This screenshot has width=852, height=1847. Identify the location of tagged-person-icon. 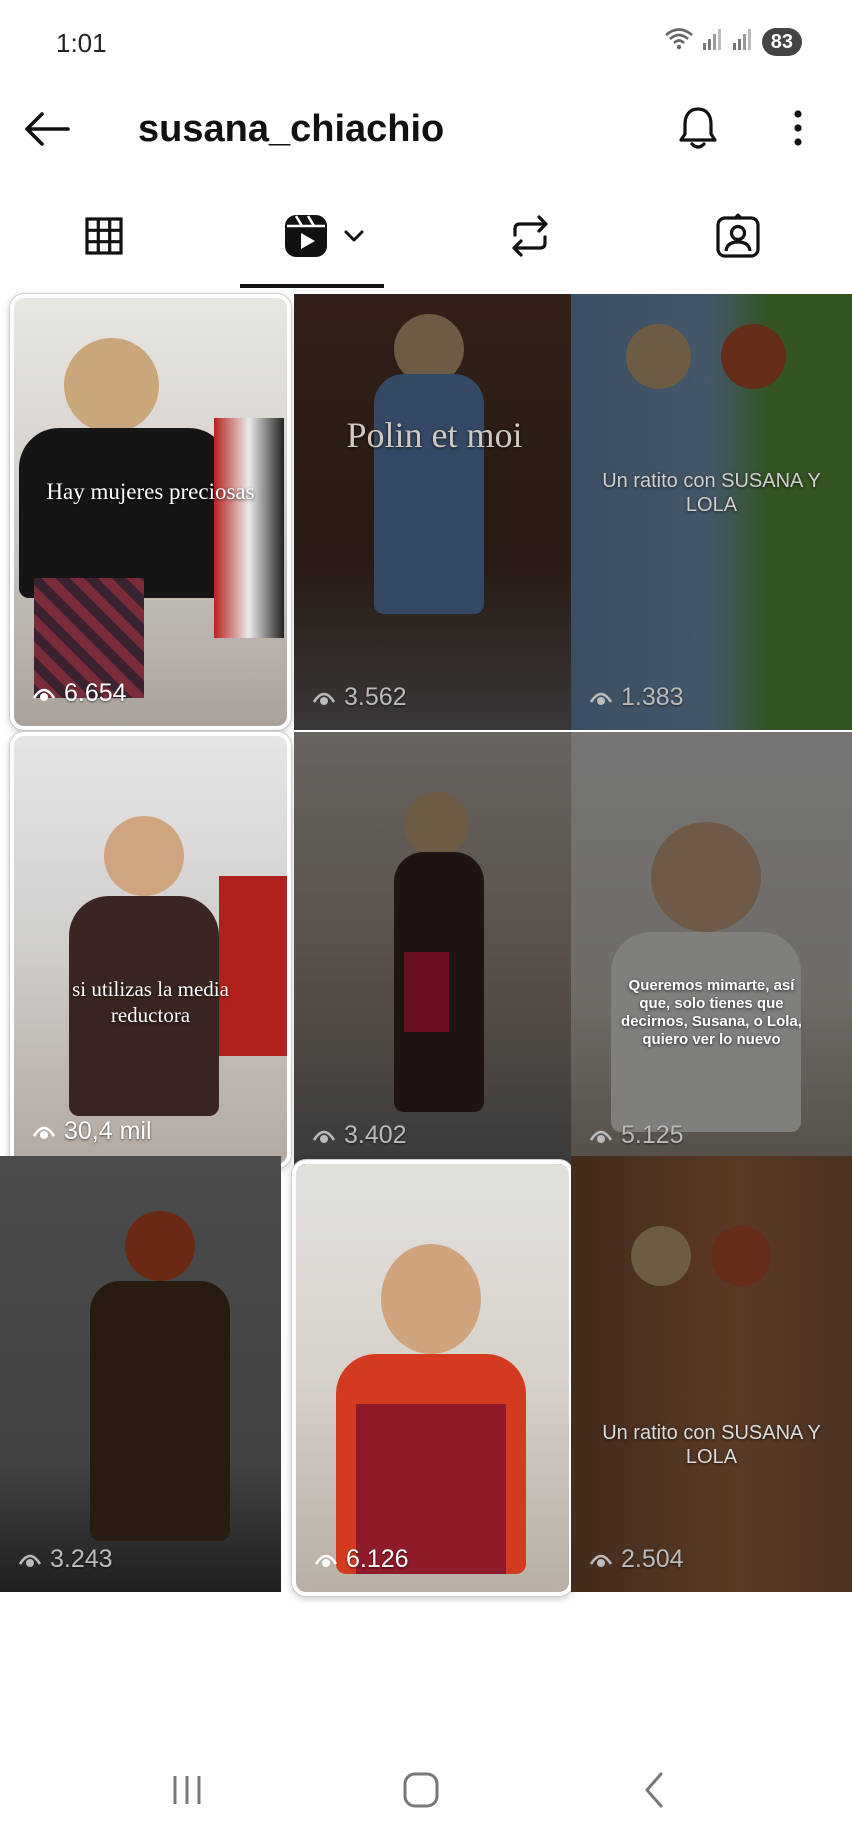
(738, 235).